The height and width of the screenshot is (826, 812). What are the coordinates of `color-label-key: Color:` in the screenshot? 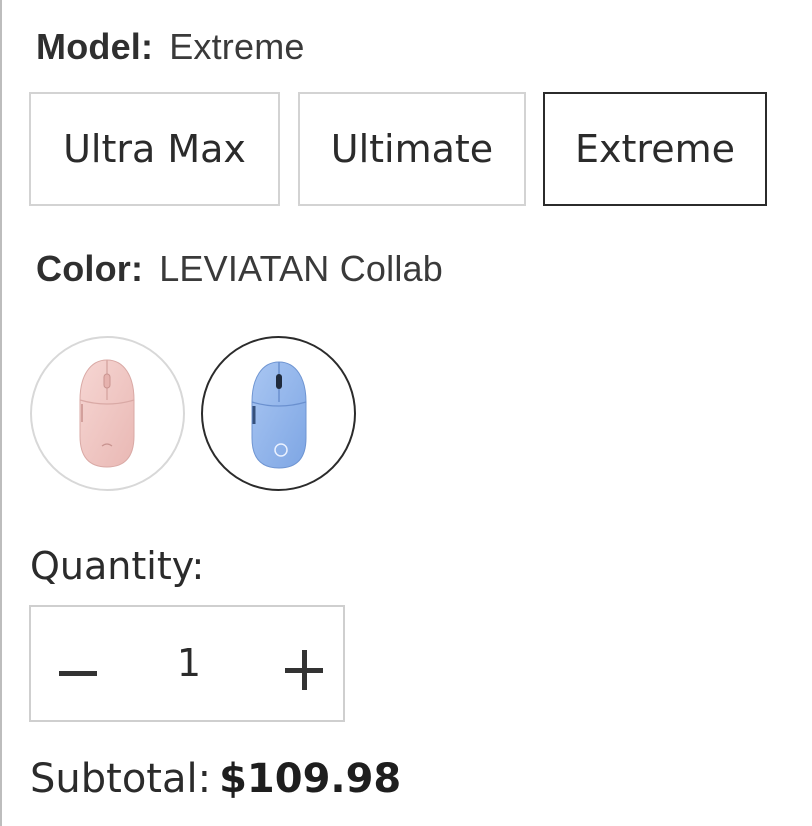 It's located at (90, 268).